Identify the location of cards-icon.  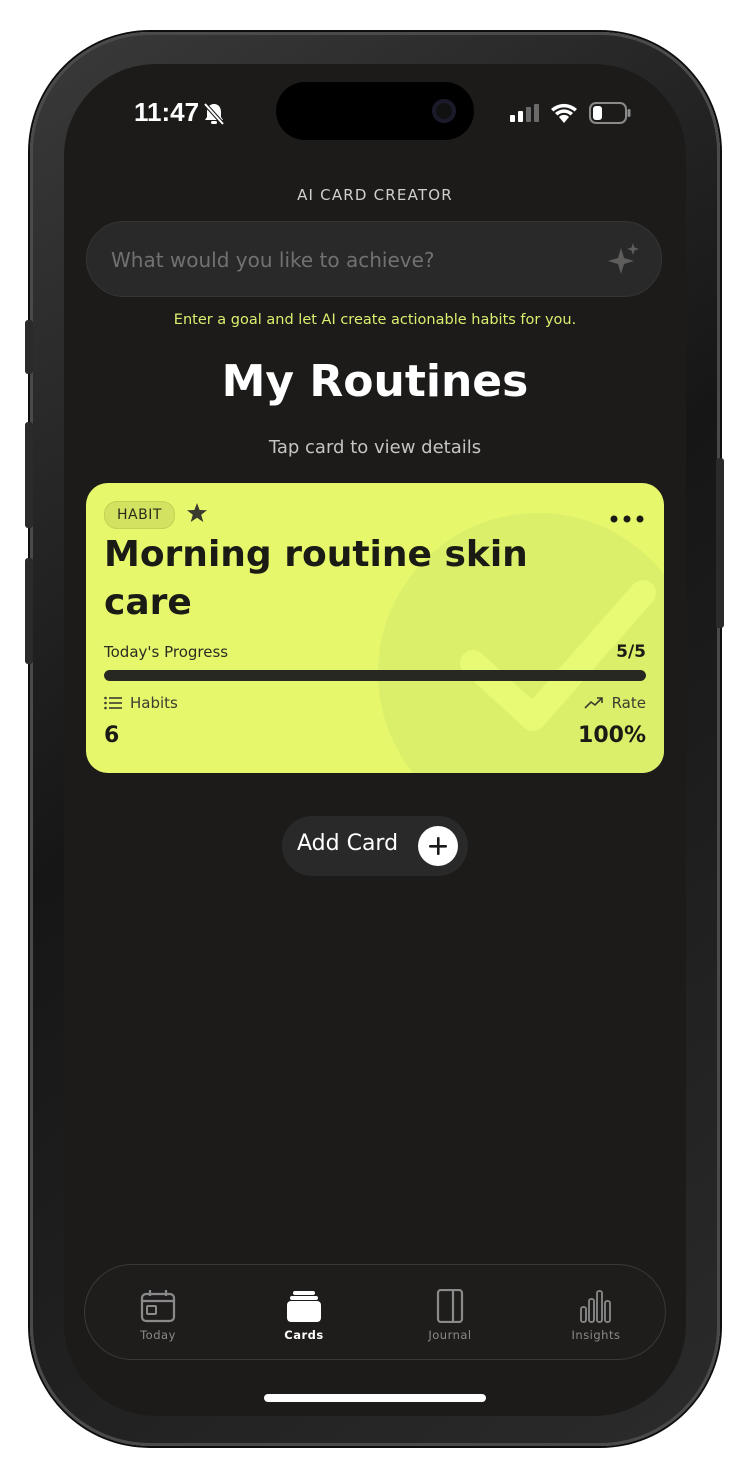
(304, 1306).